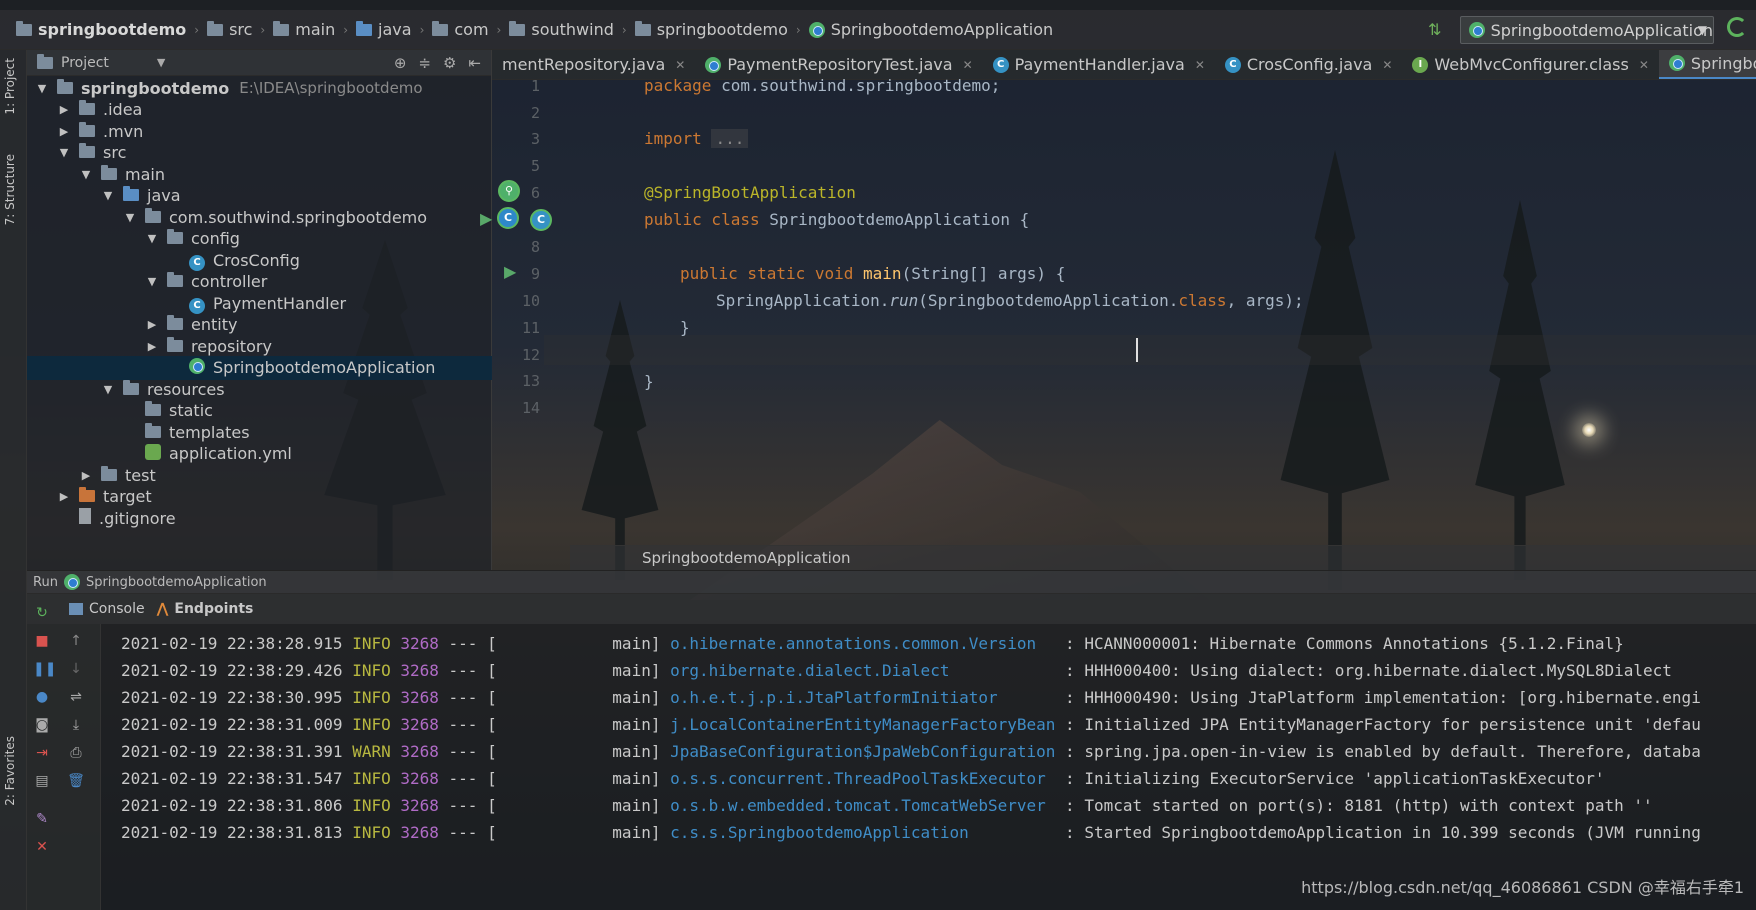  What do you see at coordinates (259, 367) in the screenshot?
I see `tree-item: SpringbootdemoApplication` at bounding box center [259, 367].